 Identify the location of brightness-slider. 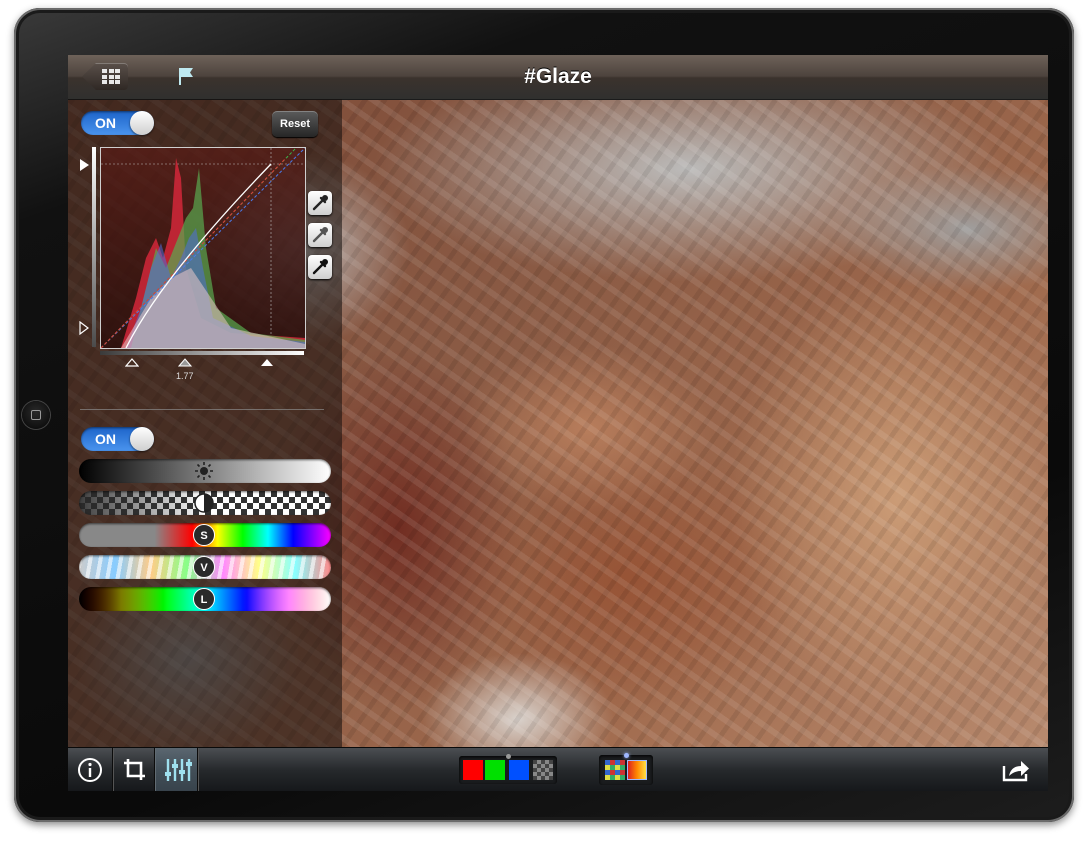
(205, 471).